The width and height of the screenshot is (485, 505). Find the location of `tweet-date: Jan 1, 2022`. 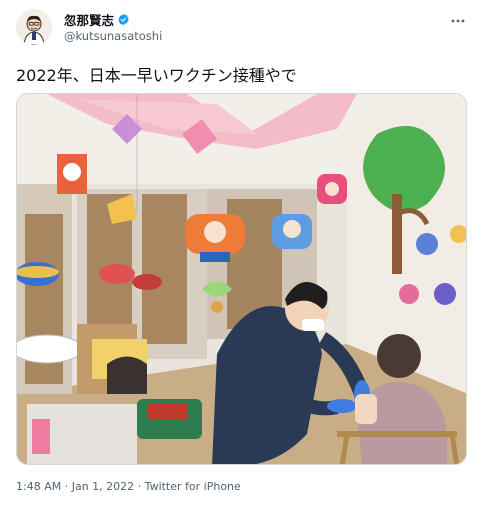

tweet-date: Jan 1, 2022 is located at coordinates (103, 486).